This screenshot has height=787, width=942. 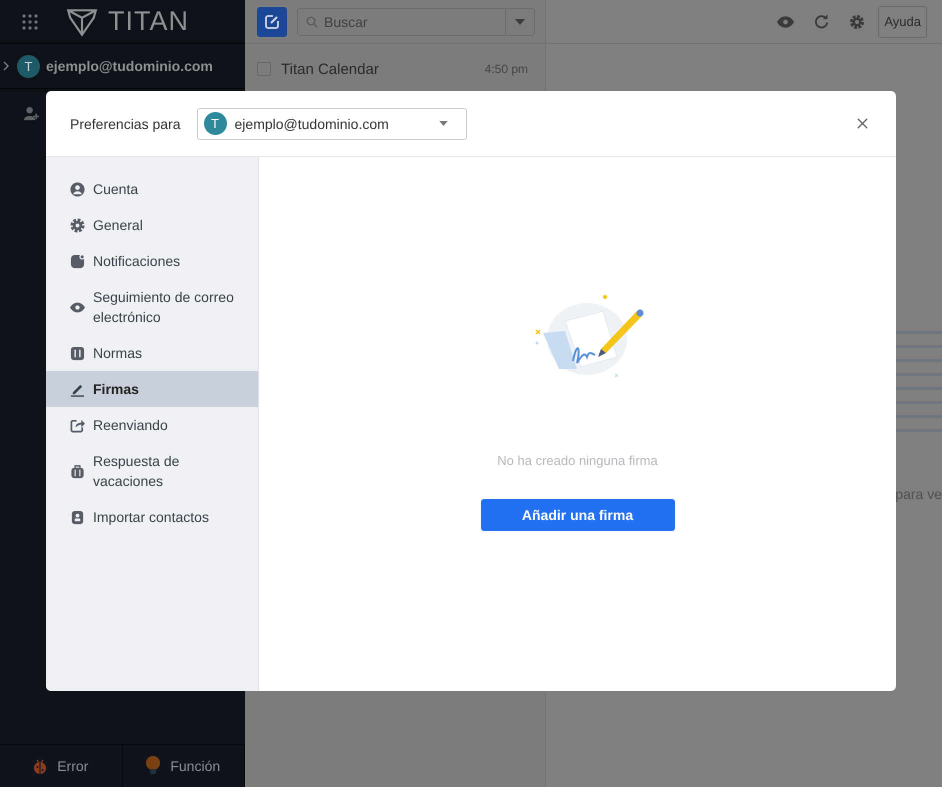 I want to click on nav-item: Respuesta de vacaciones, so click(x=152, y=471).